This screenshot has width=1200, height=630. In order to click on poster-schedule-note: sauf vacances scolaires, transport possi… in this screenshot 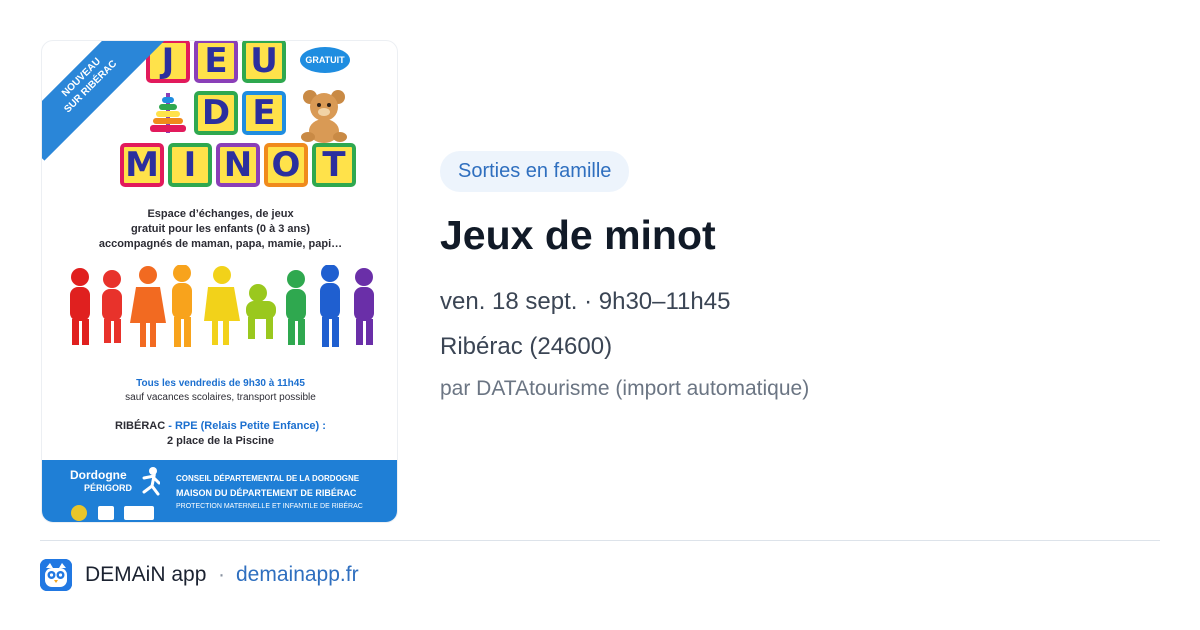, I will do `click(220, 397)`.